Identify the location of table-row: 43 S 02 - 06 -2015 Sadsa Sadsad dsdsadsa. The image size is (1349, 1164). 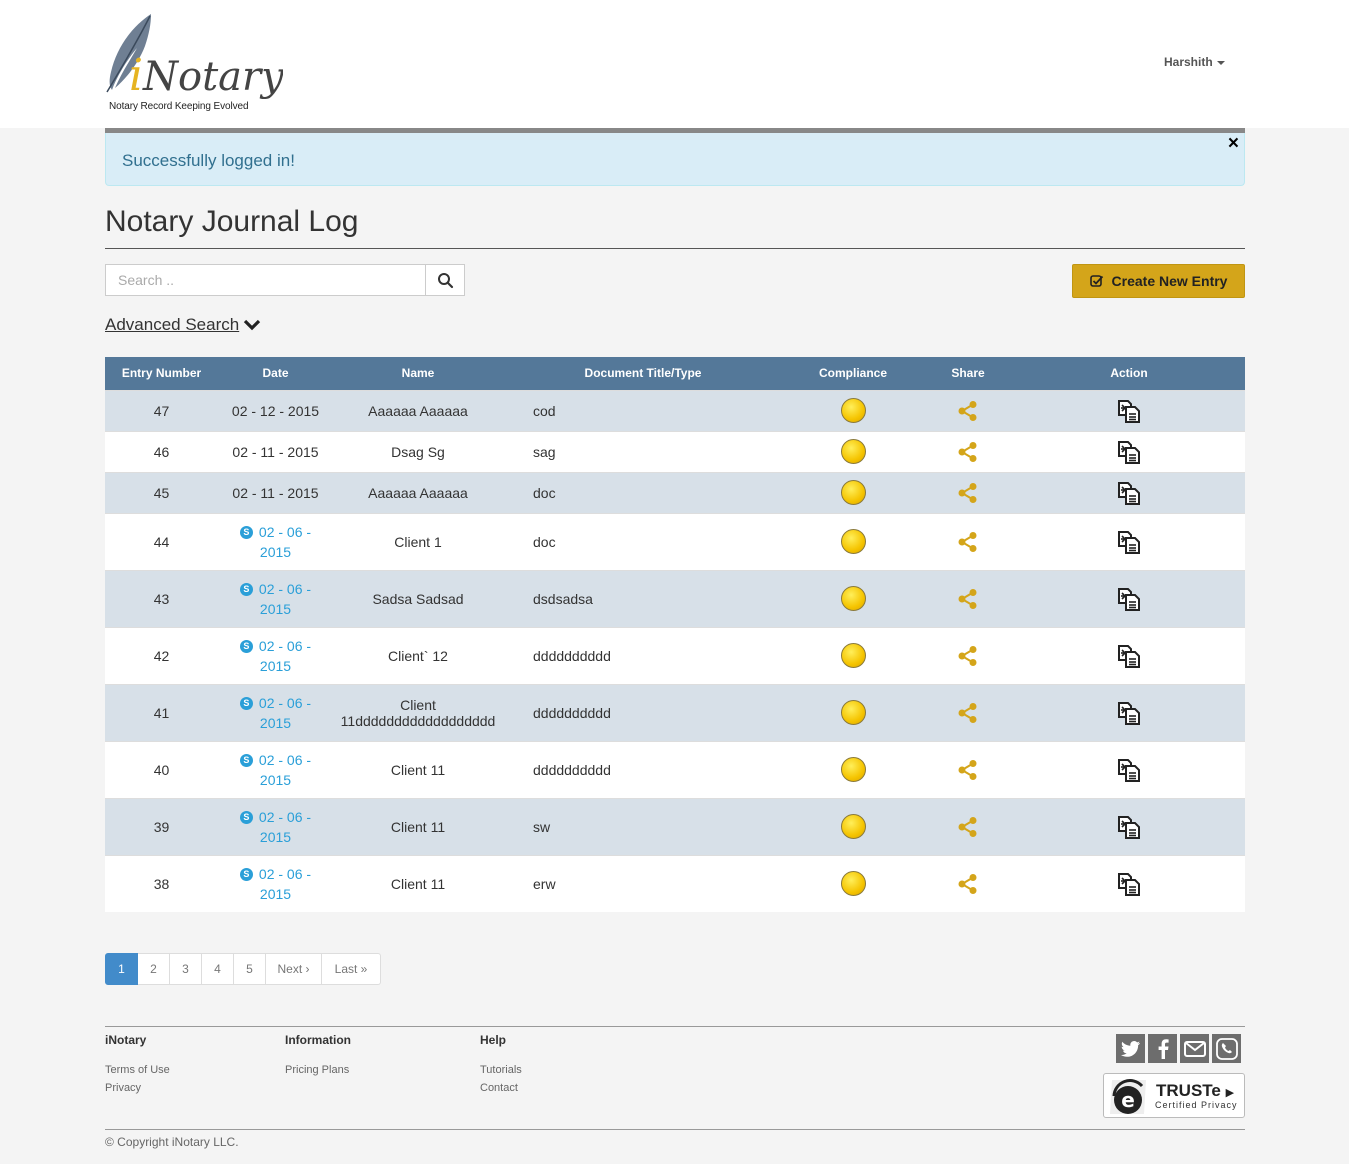
(675, 598).